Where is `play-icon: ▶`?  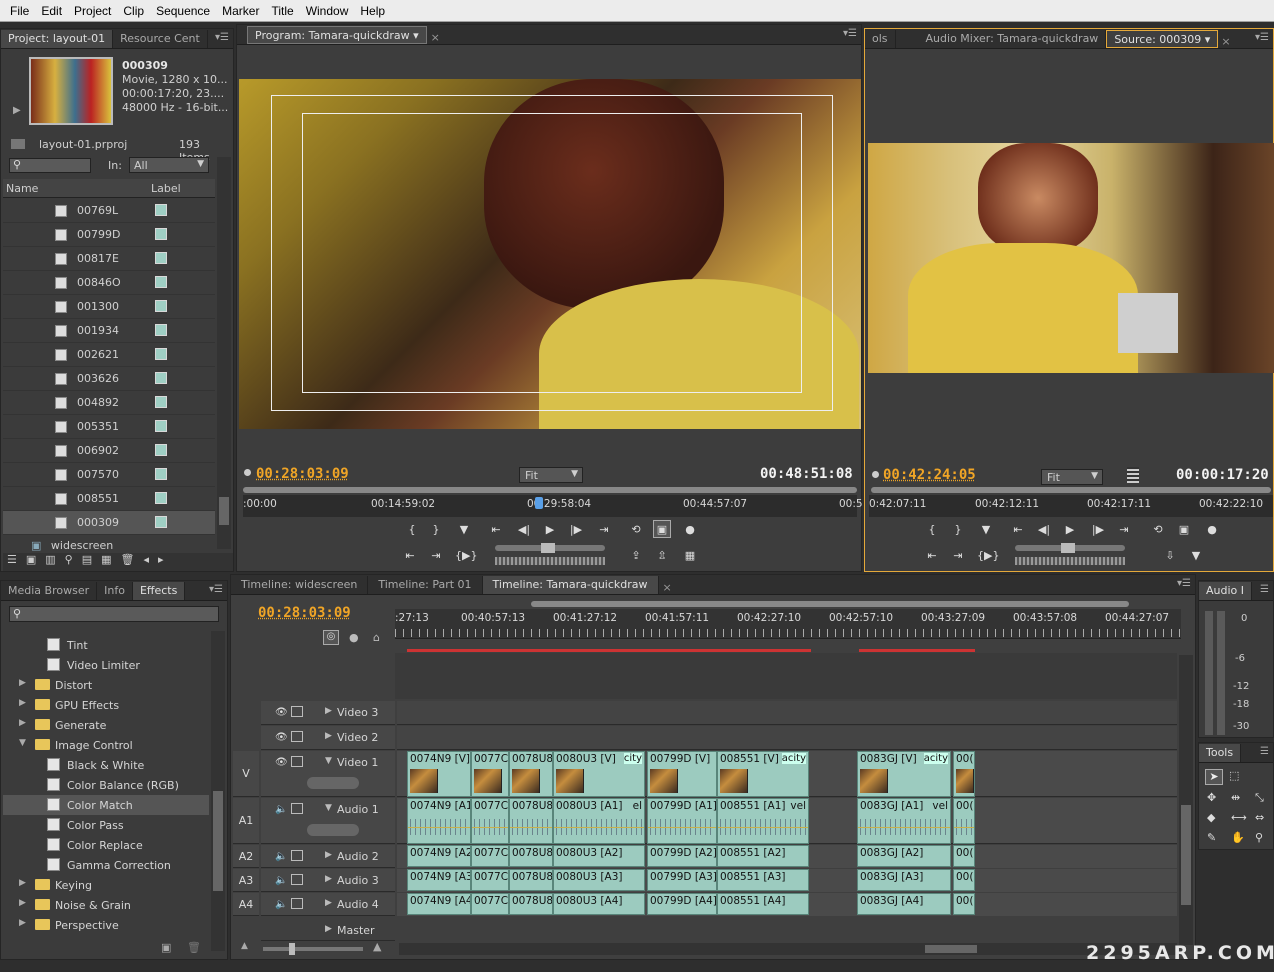
play-icon: ▶ is located at coordinates (550, 530).